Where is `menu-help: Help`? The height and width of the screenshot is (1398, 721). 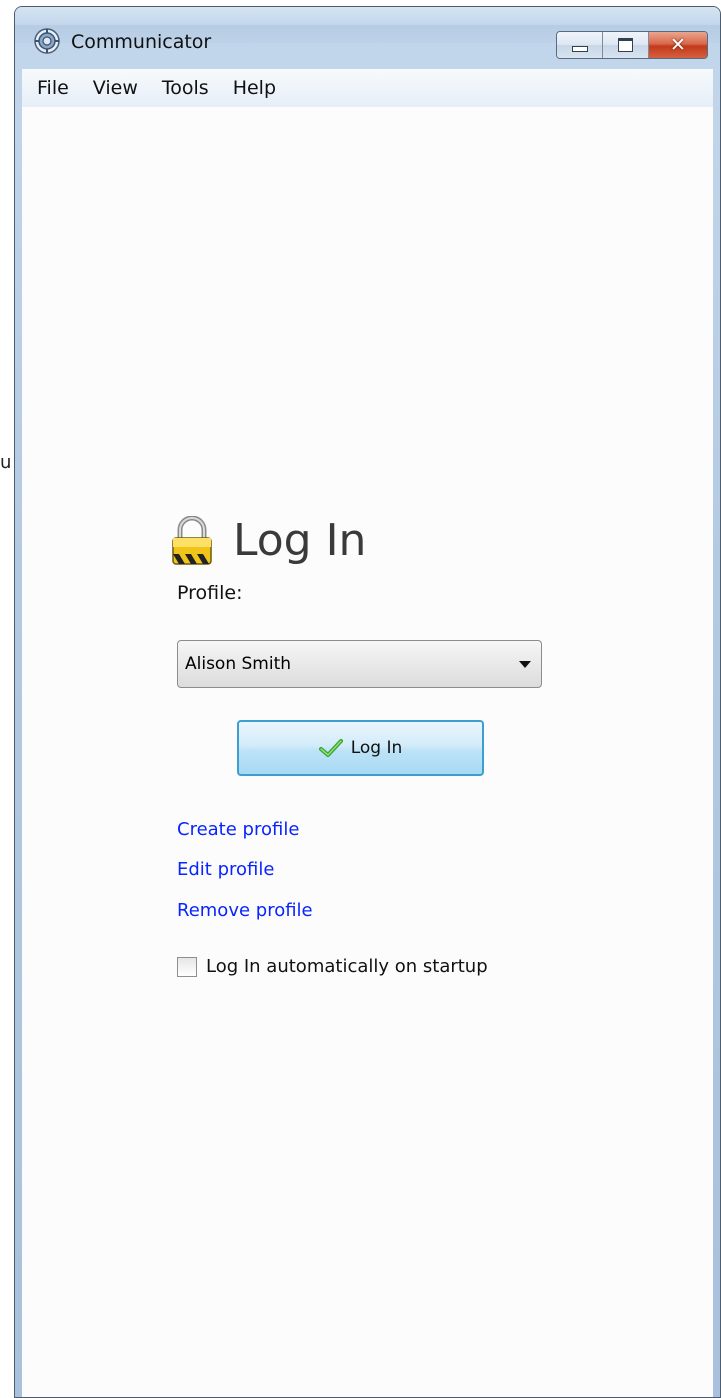
menu-help: Help is located at coordinates (254, 88).